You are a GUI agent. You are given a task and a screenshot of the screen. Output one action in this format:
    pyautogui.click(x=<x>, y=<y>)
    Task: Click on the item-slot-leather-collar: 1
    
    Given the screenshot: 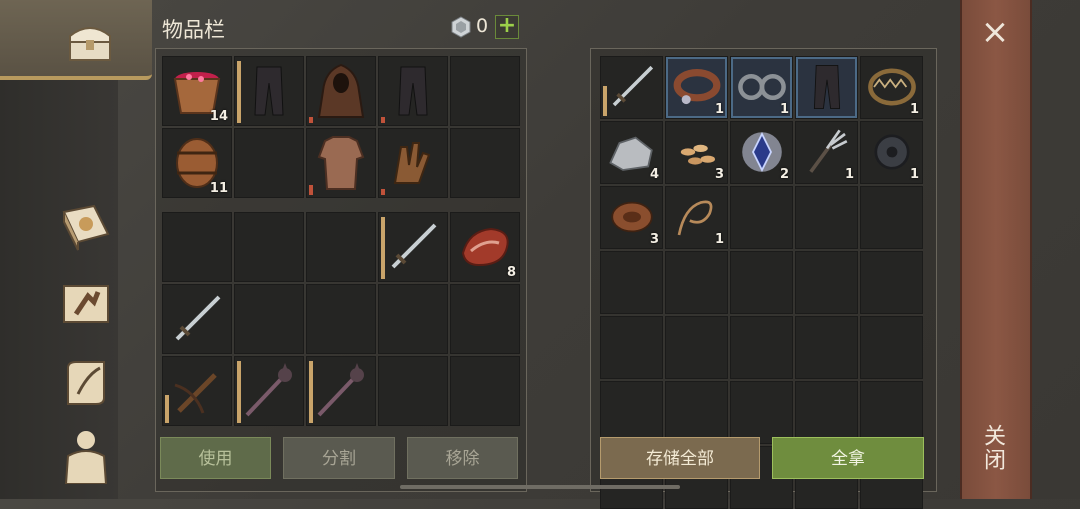 What is the action you would take?
    pyautogui.click(x=696, y=87)
    